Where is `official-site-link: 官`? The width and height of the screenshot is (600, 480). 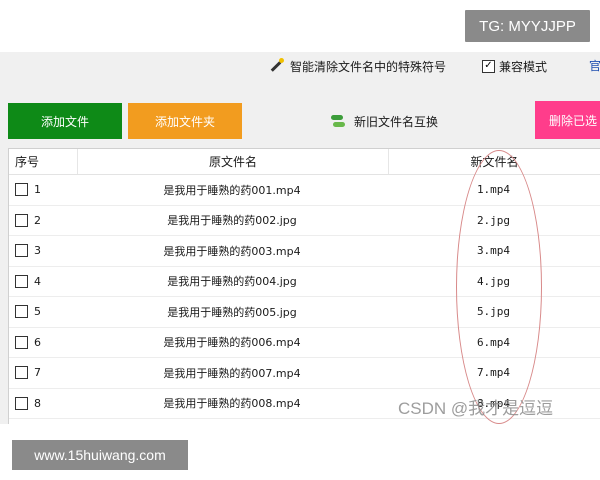
official-site-link: 官 is located at coordinates (594, 65).